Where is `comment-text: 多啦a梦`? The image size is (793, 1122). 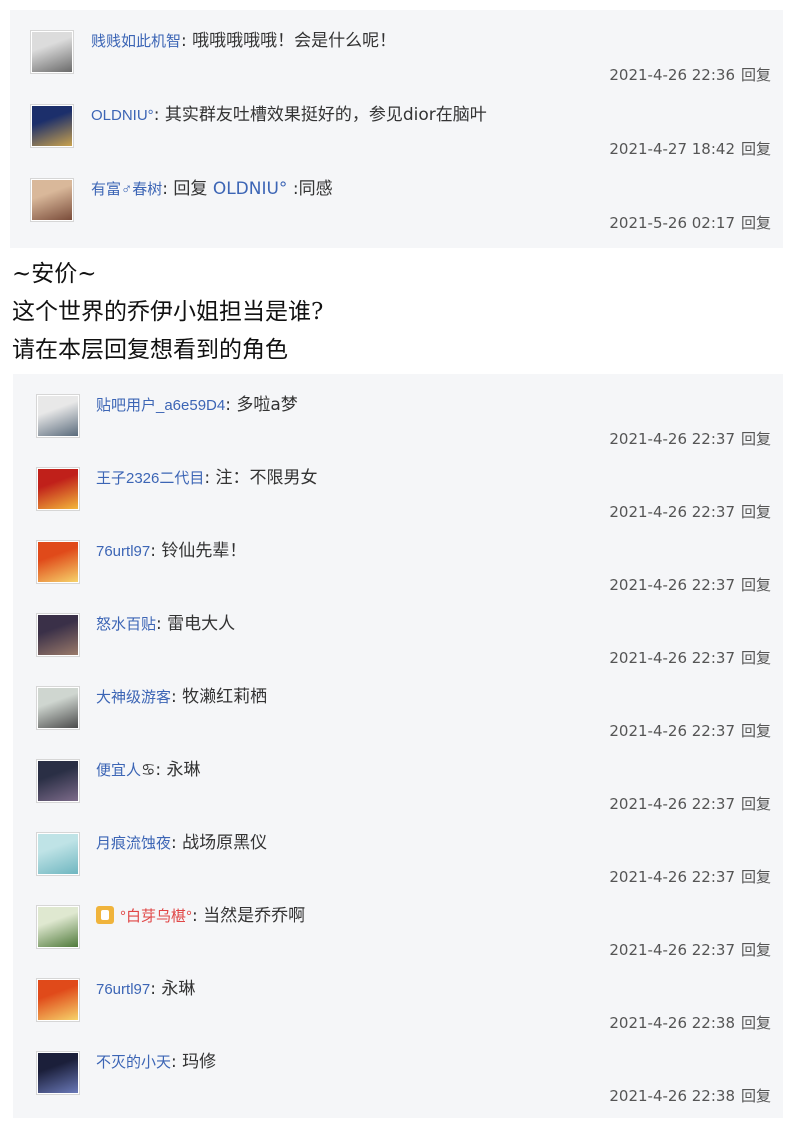
comment-text: 多啦a梦 is located at coordinates (267, 405).